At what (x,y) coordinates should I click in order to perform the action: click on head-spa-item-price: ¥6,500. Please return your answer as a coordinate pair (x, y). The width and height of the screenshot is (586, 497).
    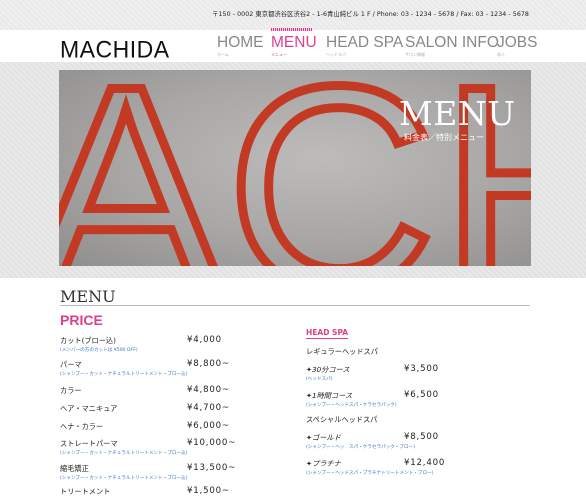
    Looking at the image, I should click on (421, 395).